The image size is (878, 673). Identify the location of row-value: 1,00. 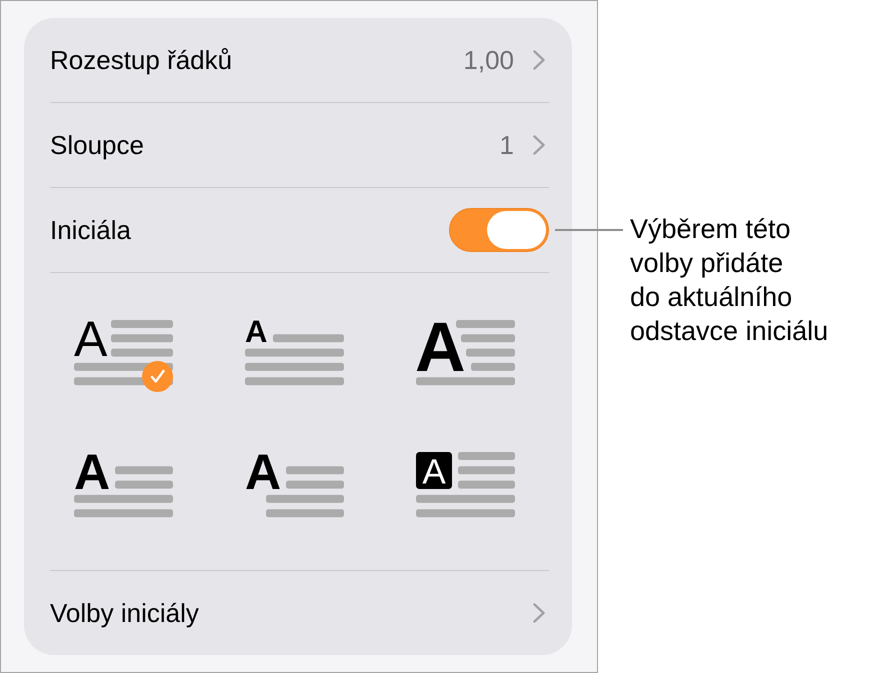
(488, 60).